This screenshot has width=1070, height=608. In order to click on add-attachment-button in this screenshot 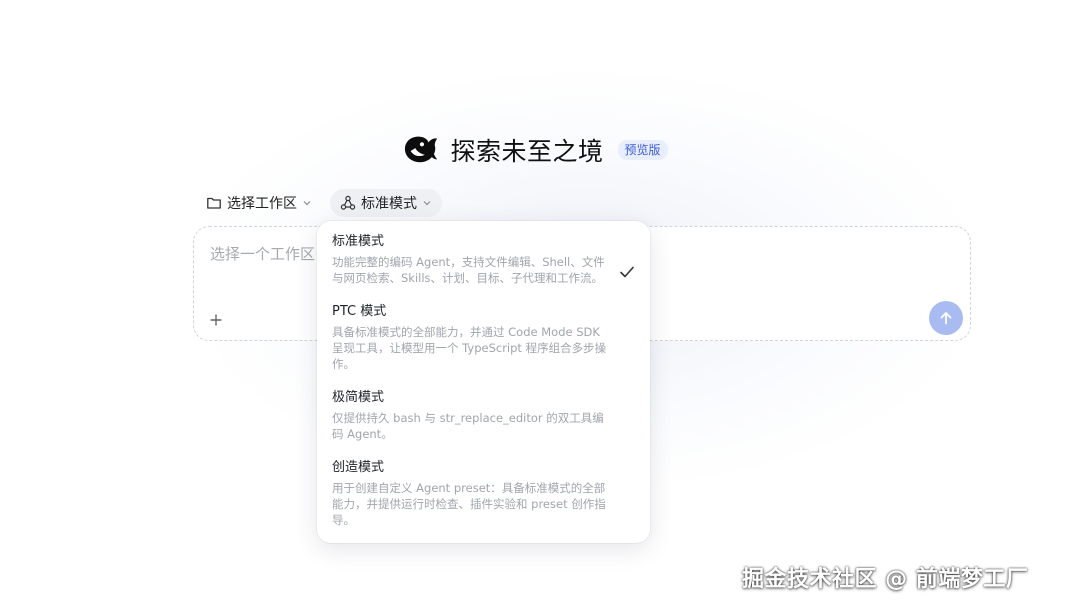, I will do `click(216, 320)`.